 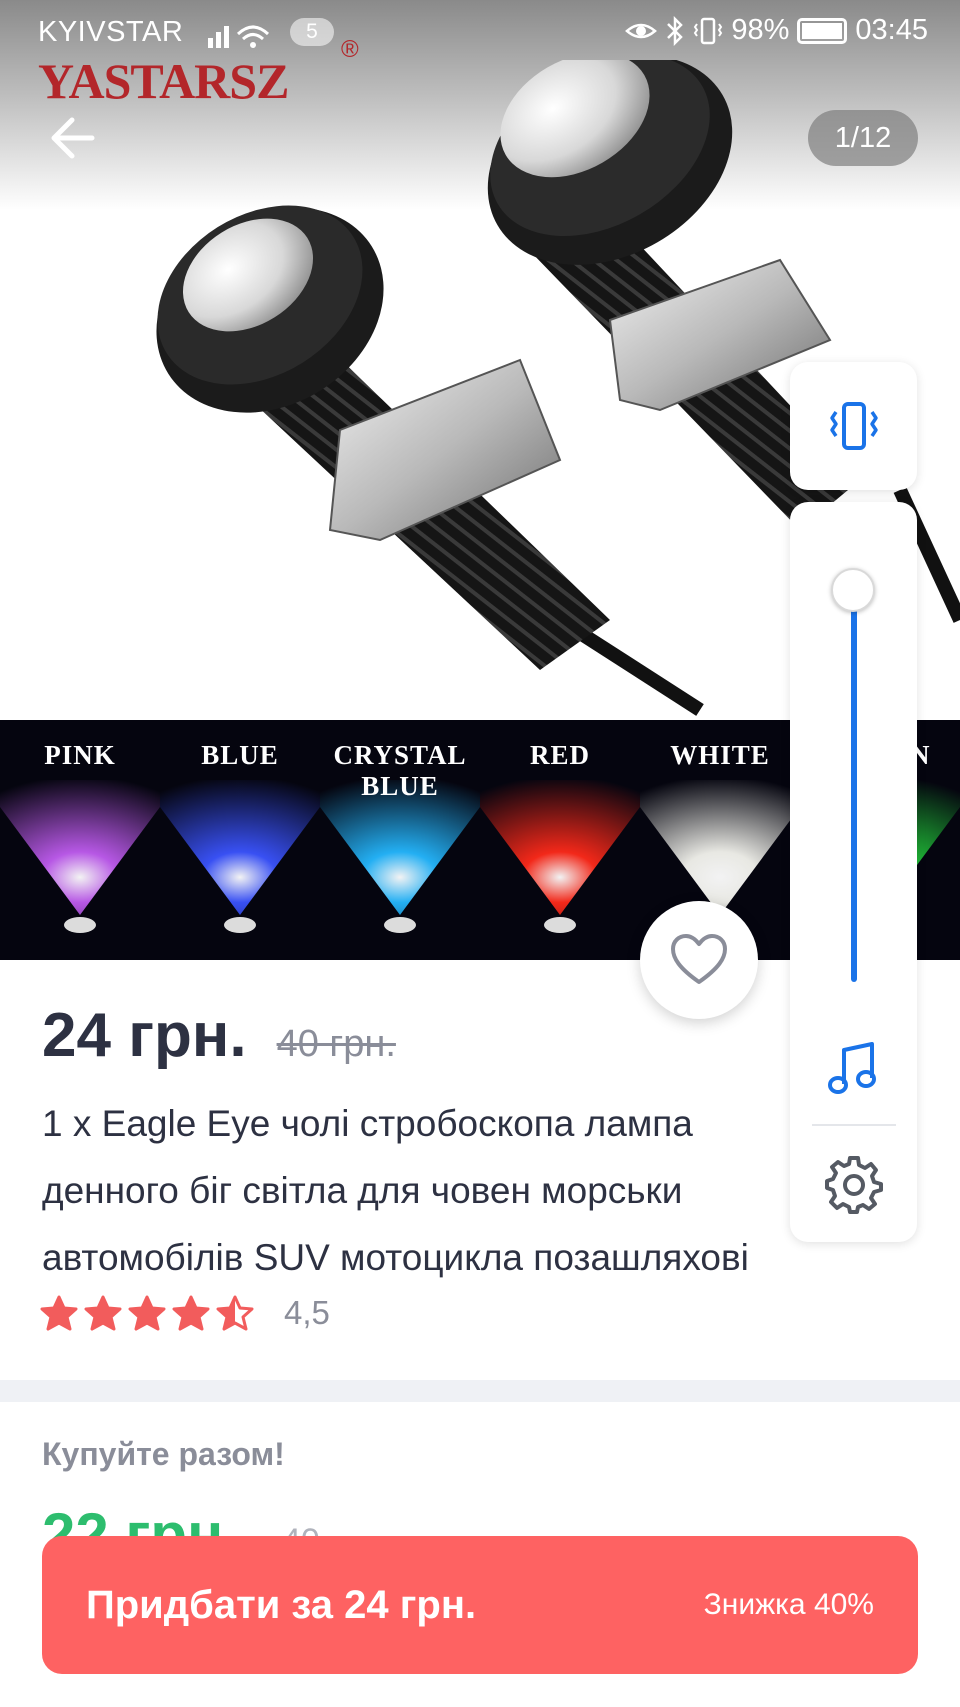 What do you see at coordinates (400, 840) in the screenshot?
I see `color-swatch-crystal-blue: CRYSTAL BLUE` at bounding box center [400, 840].